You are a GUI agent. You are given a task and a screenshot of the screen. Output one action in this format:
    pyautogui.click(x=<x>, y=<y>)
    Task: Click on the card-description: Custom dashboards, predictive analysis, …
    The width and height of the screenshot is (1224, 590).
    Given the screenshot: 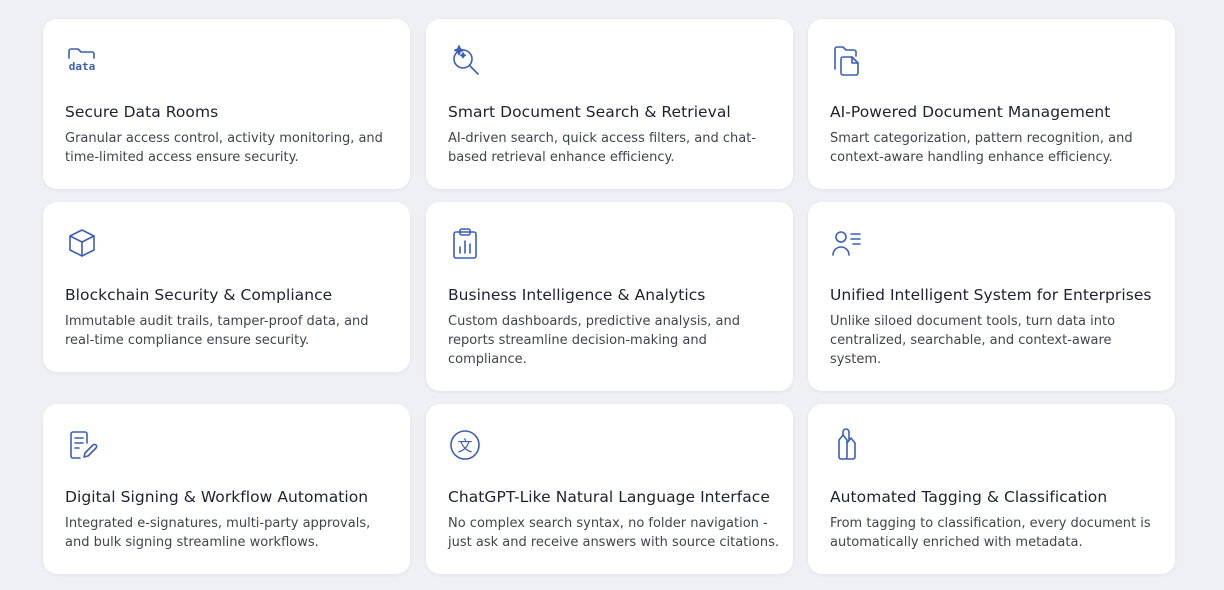 What is the action you would take?
    pyautogui.click(x=594, y=340)
    